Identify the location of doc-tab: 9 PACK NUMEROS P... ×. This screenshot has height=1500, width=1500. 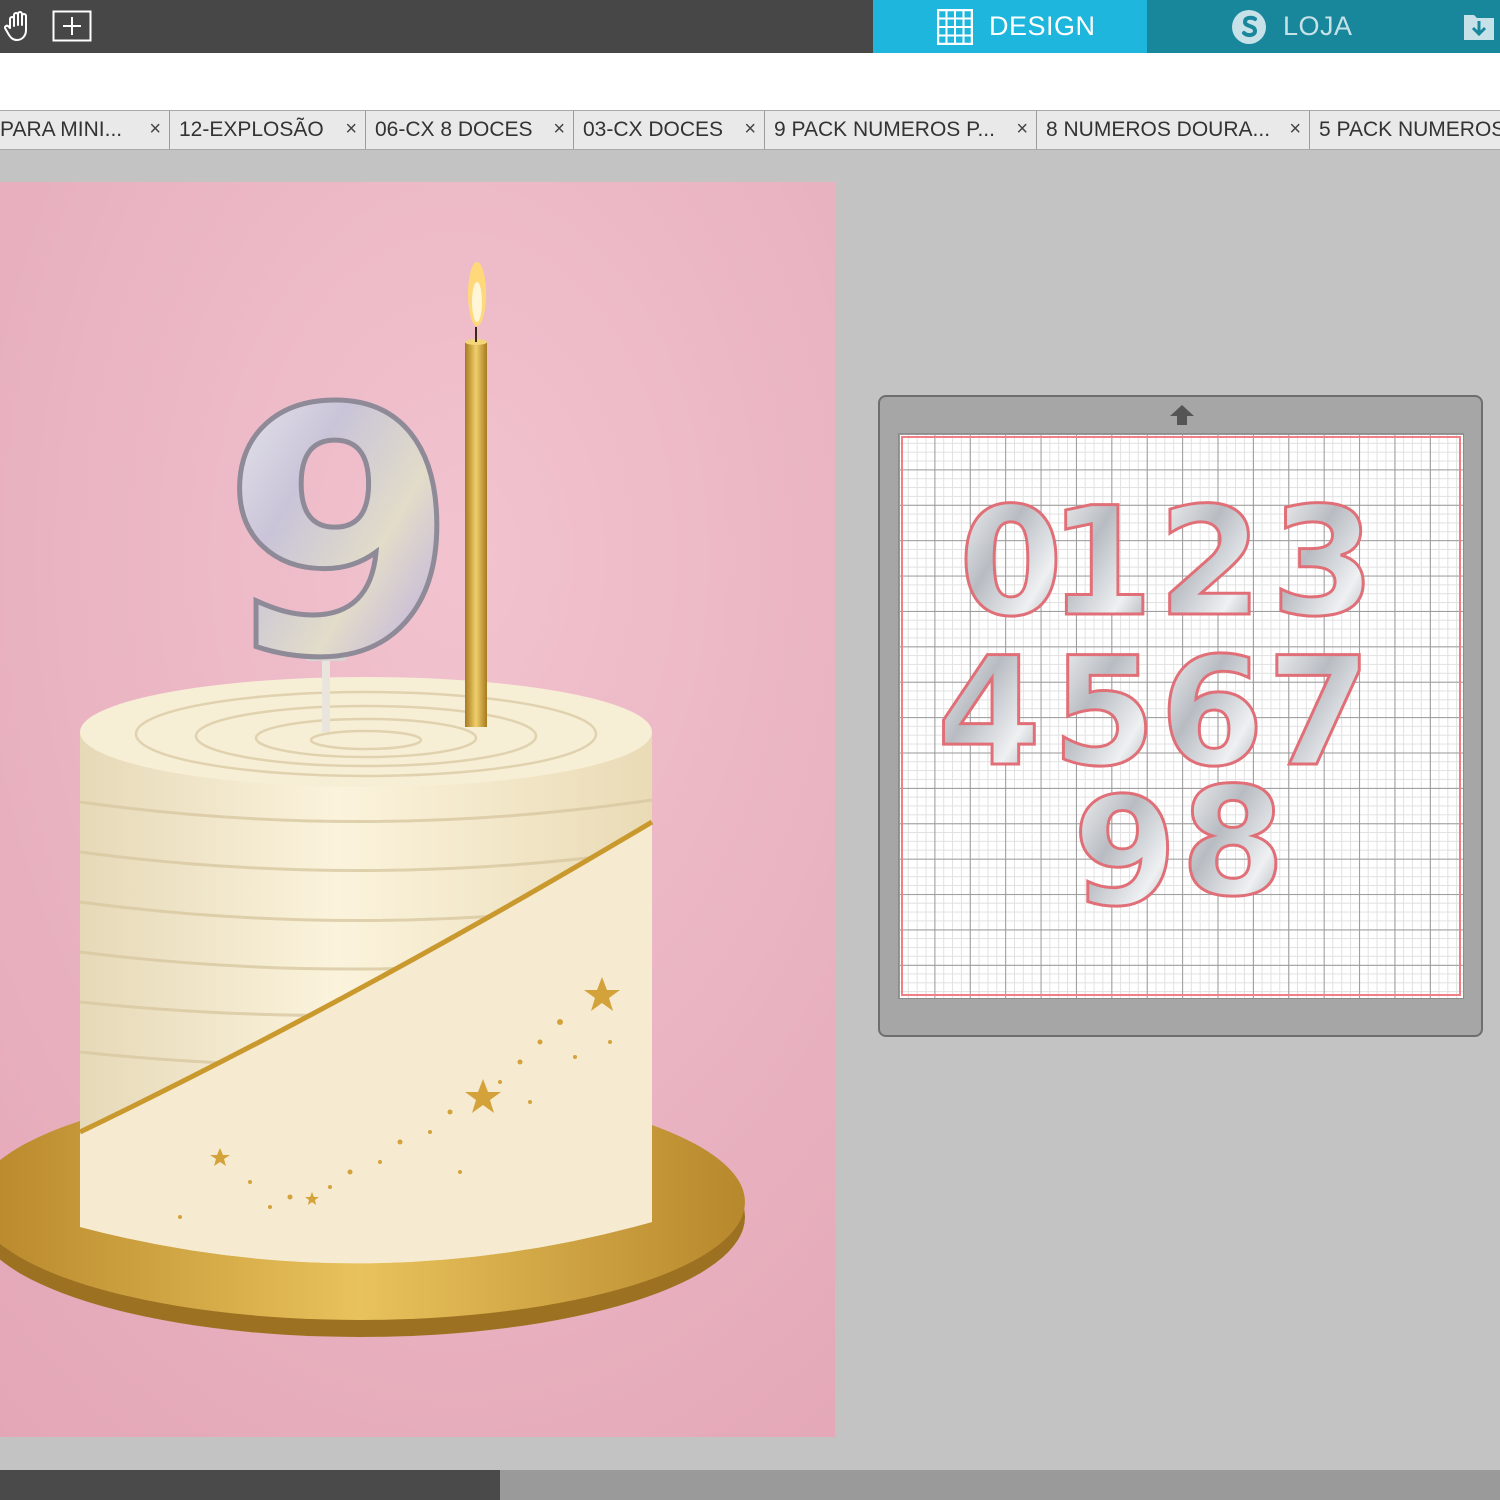
(901, 130).